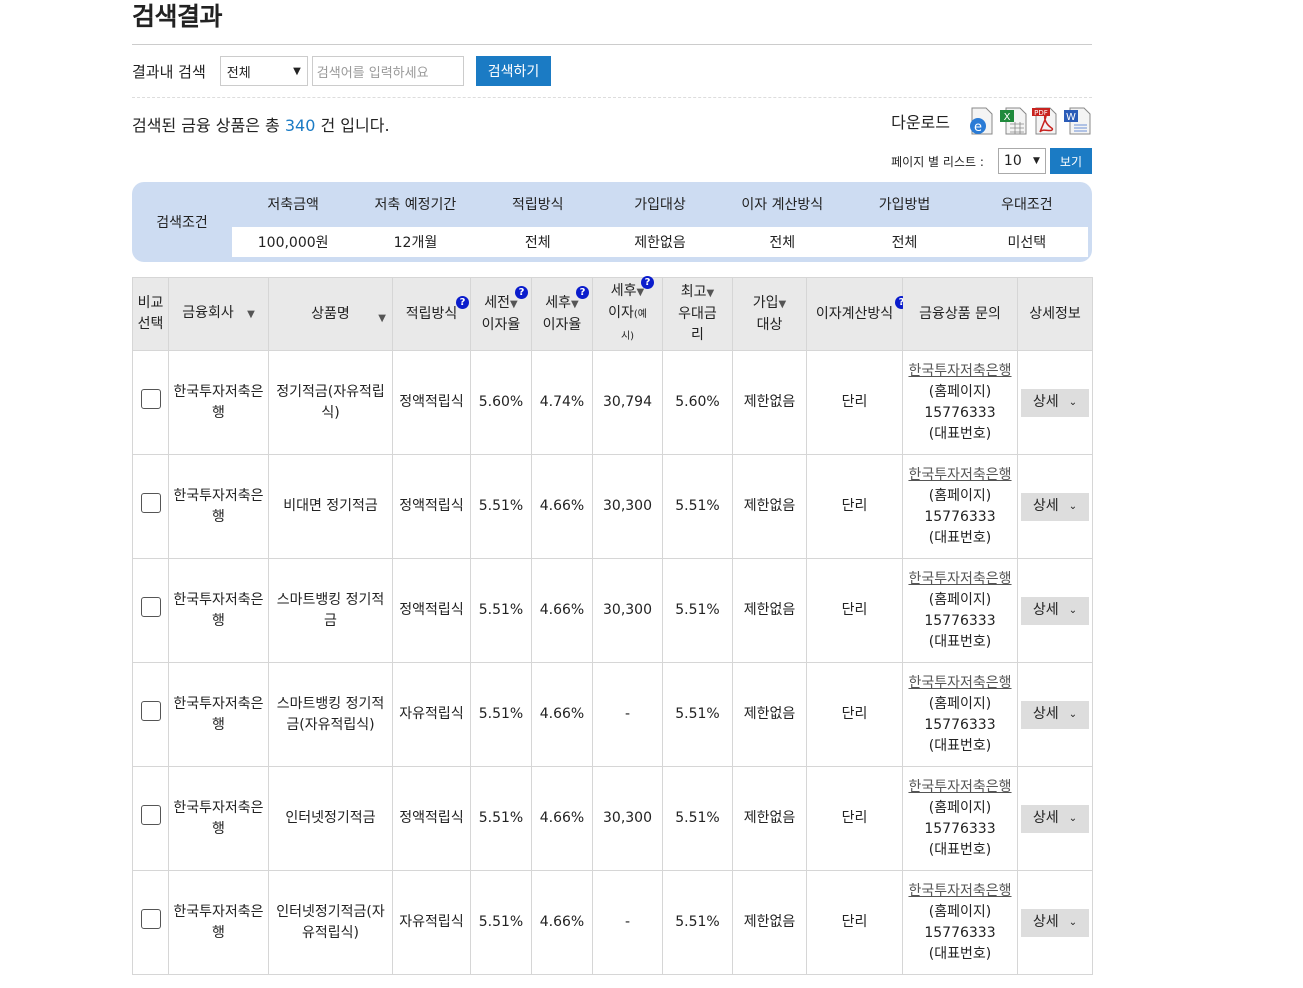 This screenshot has width=1303, height=988. What do you see at coordinates (612, 71) in the screenshot?
I see `result-search-bar: 결과내 검색 전체 ▼ 검색어를 입력하세요 검색하기` at bounding box center [612, 71].